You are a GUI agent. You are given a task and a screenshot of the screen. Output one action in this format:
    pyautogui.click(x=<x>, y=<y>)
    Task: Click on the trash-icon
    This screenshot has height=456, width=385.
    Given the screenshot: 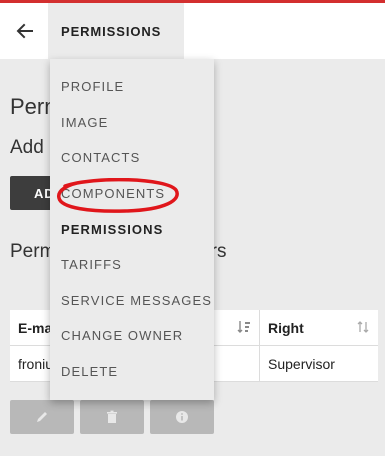 What is the action you would take?
    pyautogui.click(x=112, y=416)
    